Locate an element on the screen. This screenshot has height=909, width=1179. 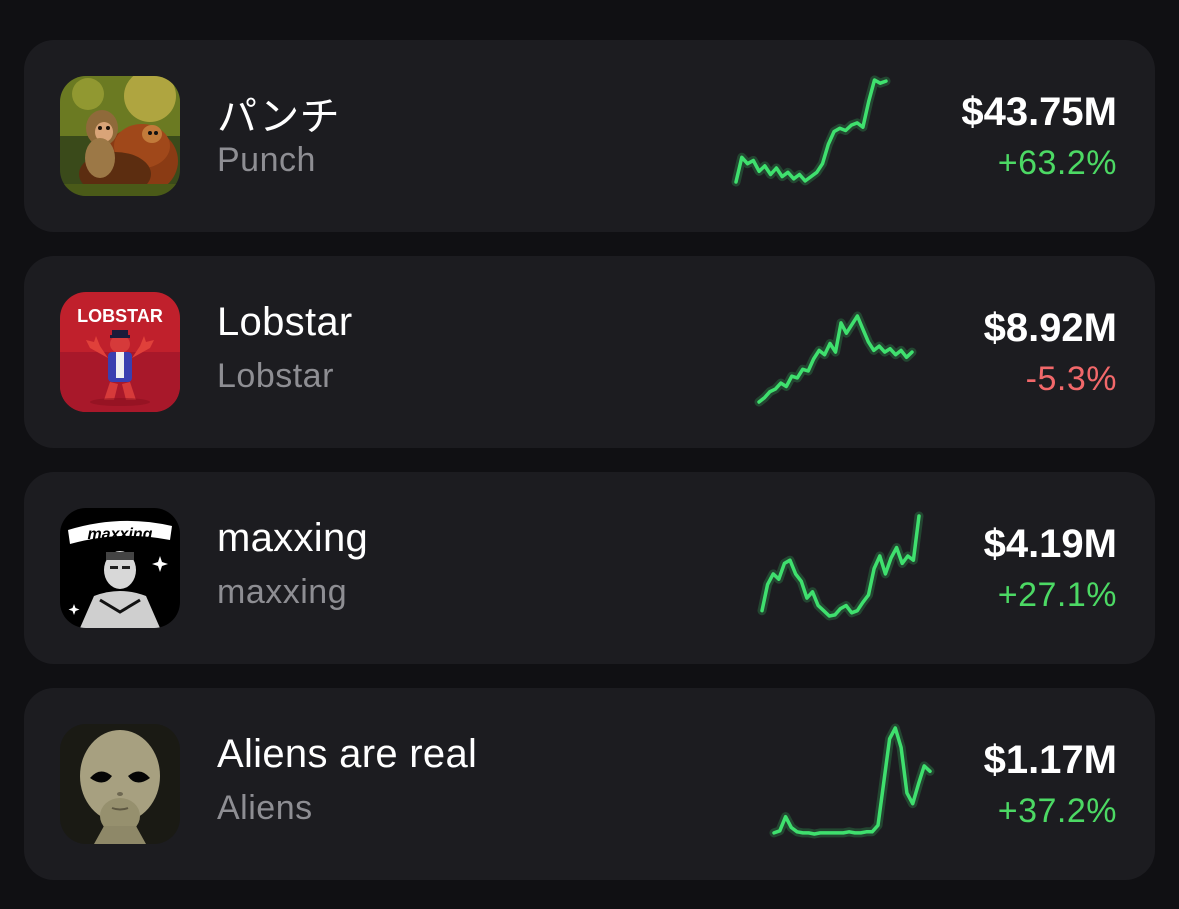
market-cap: $4.19M is located at coordinates (1050, 544).